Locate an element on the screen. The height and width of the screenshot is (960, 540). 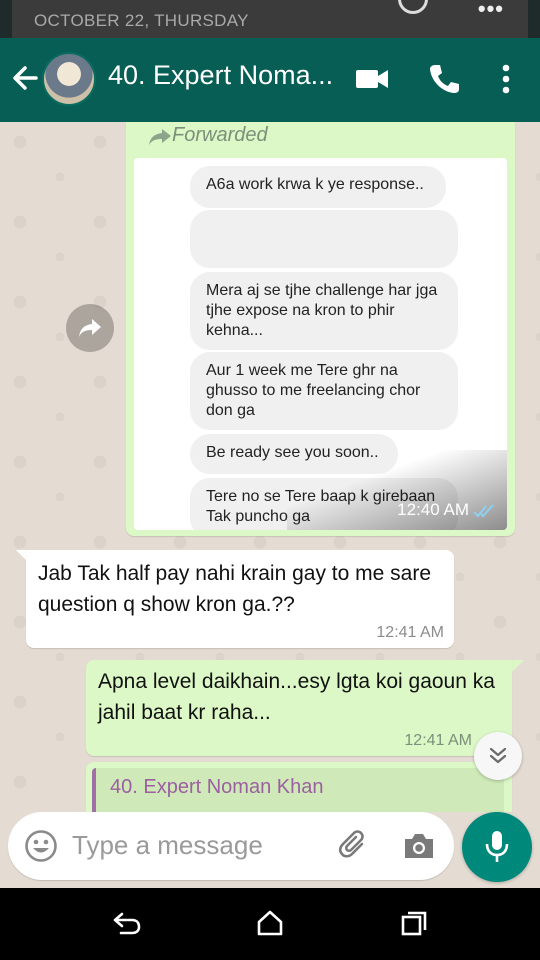
forward-icon is located at coordinates (90, 328).